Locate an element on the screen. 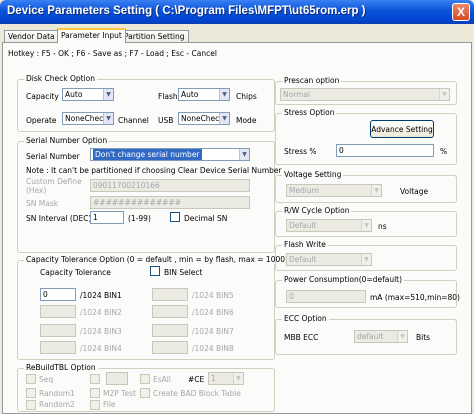 The width and height of the screenshot is (474, 414). bin-select-label: BIN Select is located at coordinates (183, 272).